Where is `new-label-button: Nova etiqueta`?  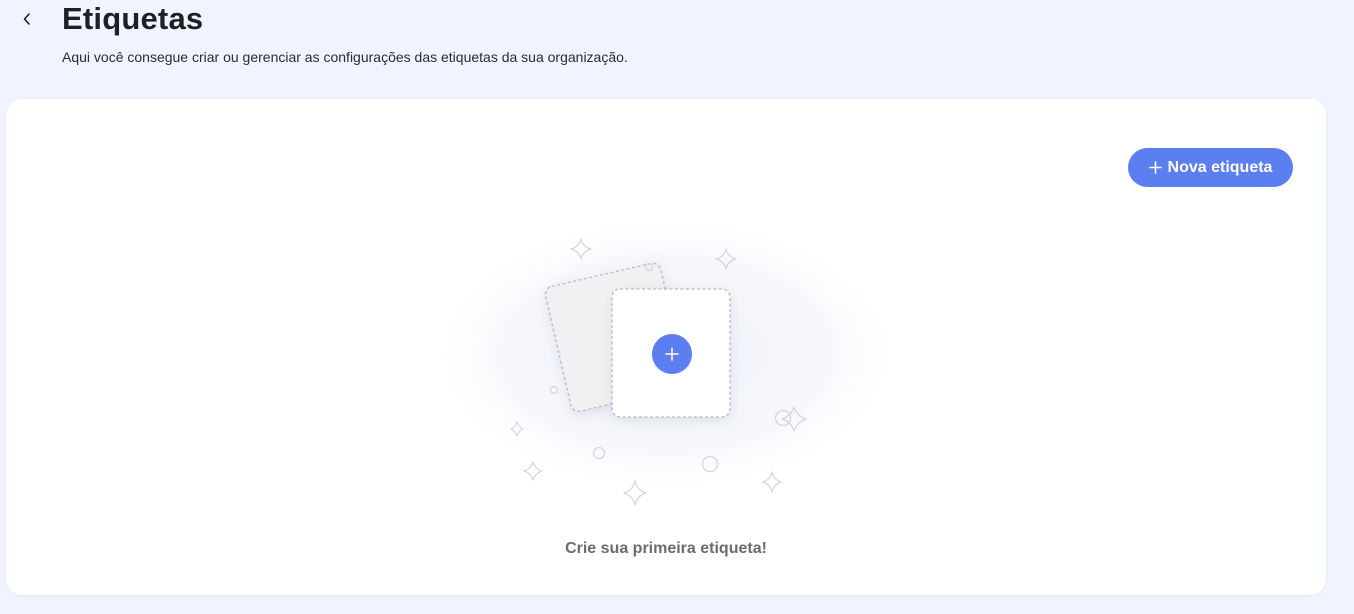 new-label-button: Nova etiqueta is located at coordinates (1210, 167).